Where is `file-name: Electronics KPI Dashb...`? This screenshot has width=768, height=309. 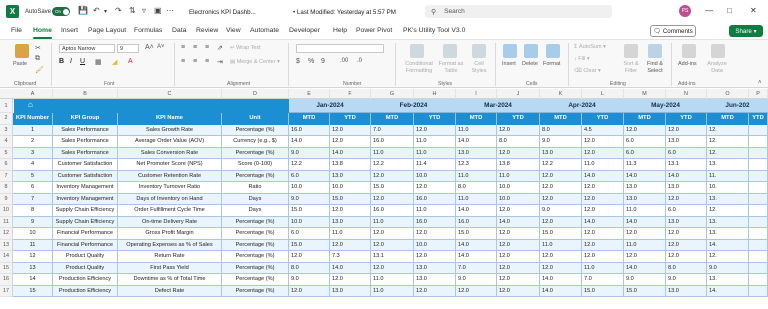 file-name: Electronics KPI Dashb... is located at coordinates (222, 12).